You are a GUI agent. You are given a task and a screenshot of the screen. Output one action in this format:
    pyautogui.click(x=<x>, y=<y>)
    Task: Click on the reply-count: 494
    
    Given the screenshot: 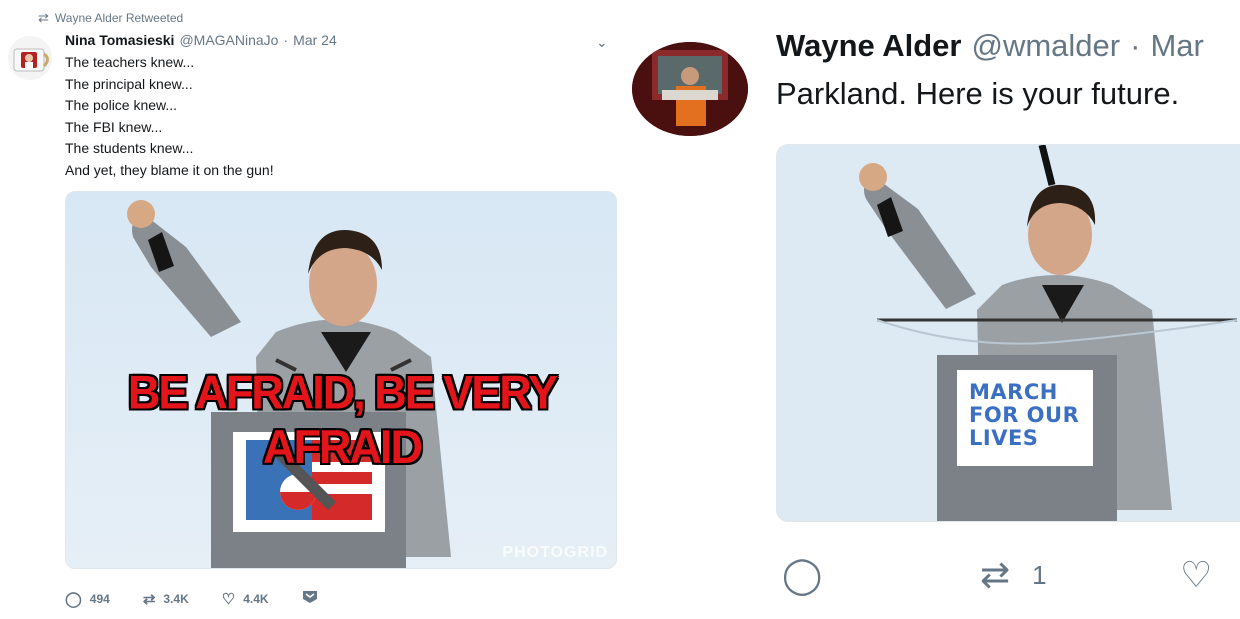 What is the action you would take?
    pyautogui.click(x=99, y=599)
    